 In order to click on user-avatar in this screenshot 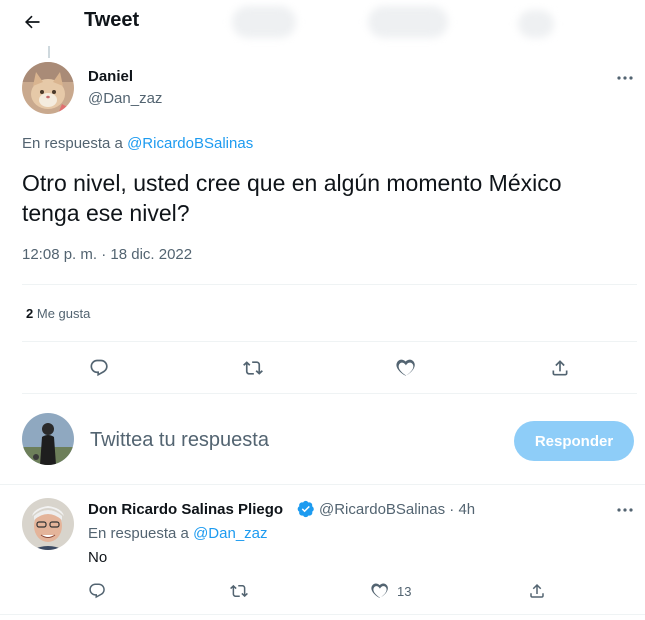, I will do `click(48, 439)`.